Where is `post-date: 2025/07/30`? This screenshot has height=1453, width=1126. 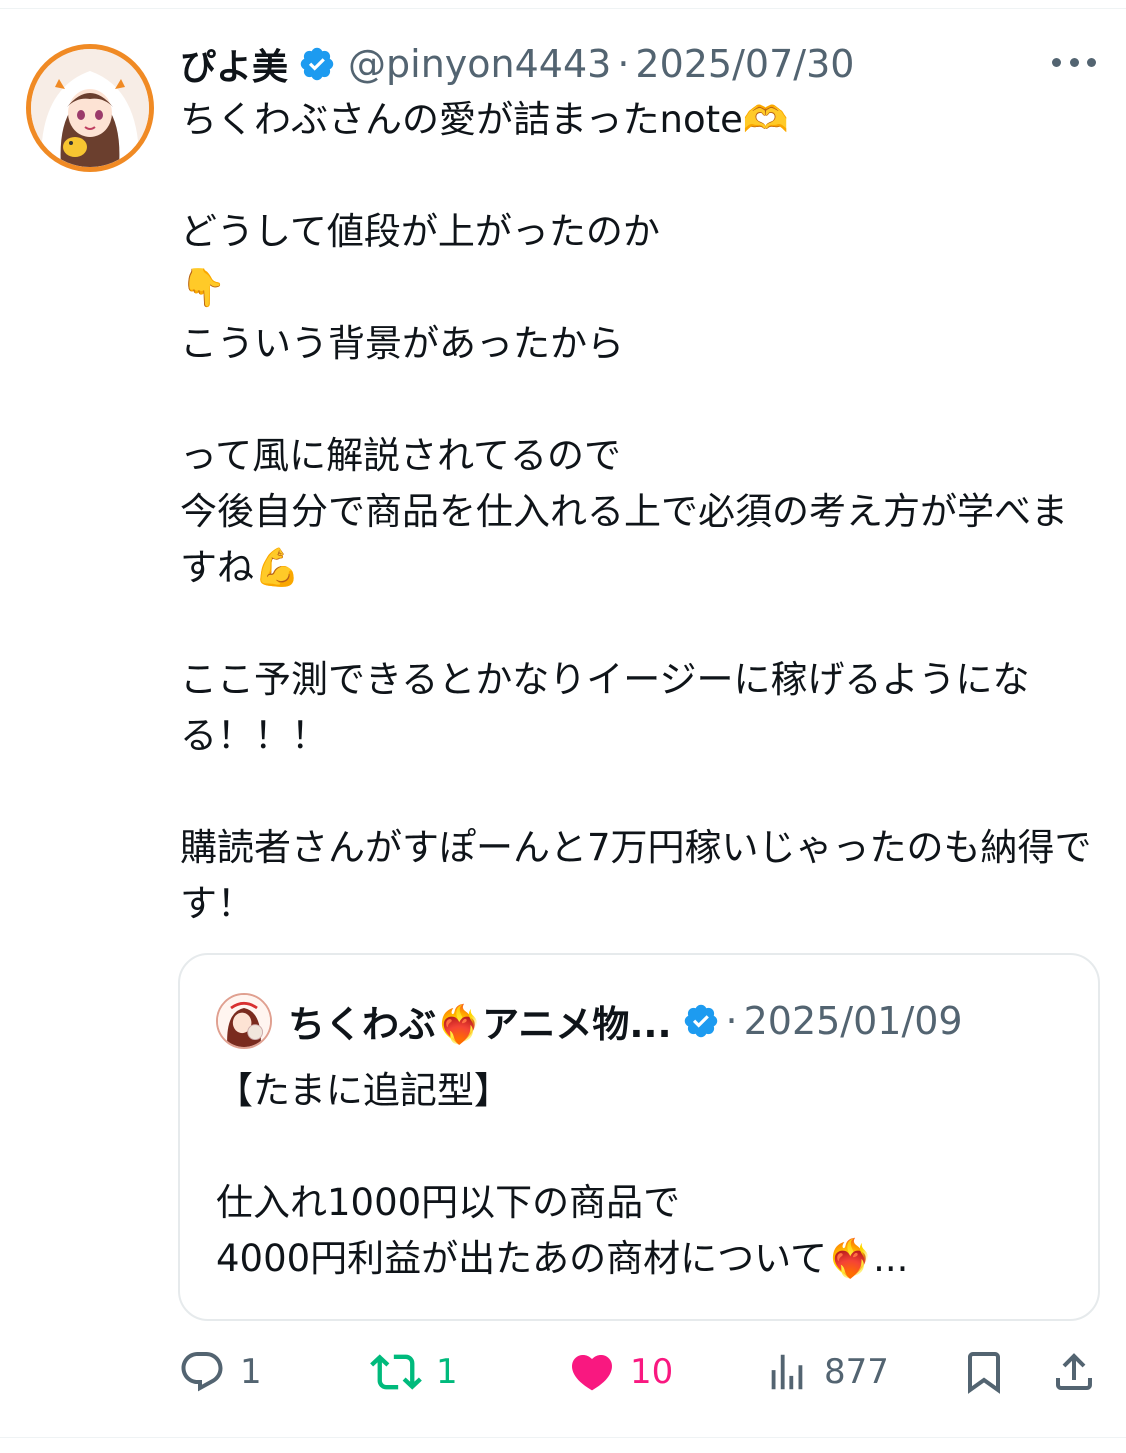 post-date: 2025/07/30 is located at coordinates (744, 64).